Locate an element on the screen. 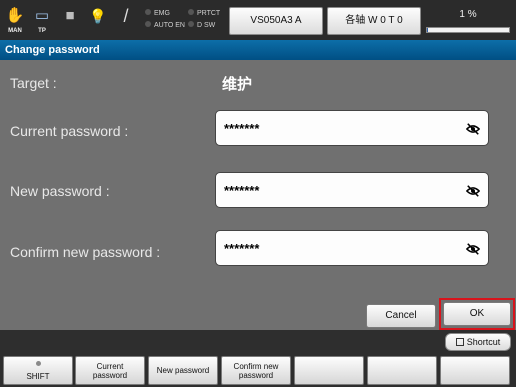  protect-lamp: PRTCT is located at coordinates (204, 14).